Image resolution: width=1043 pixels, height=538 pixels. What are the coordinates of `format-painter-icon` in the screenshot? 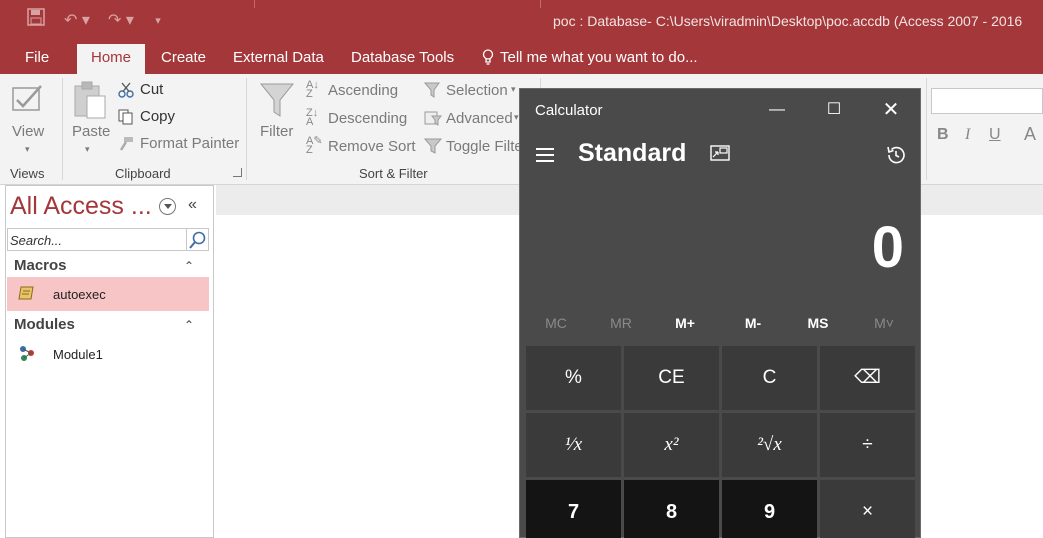 It's located at (126, 146).